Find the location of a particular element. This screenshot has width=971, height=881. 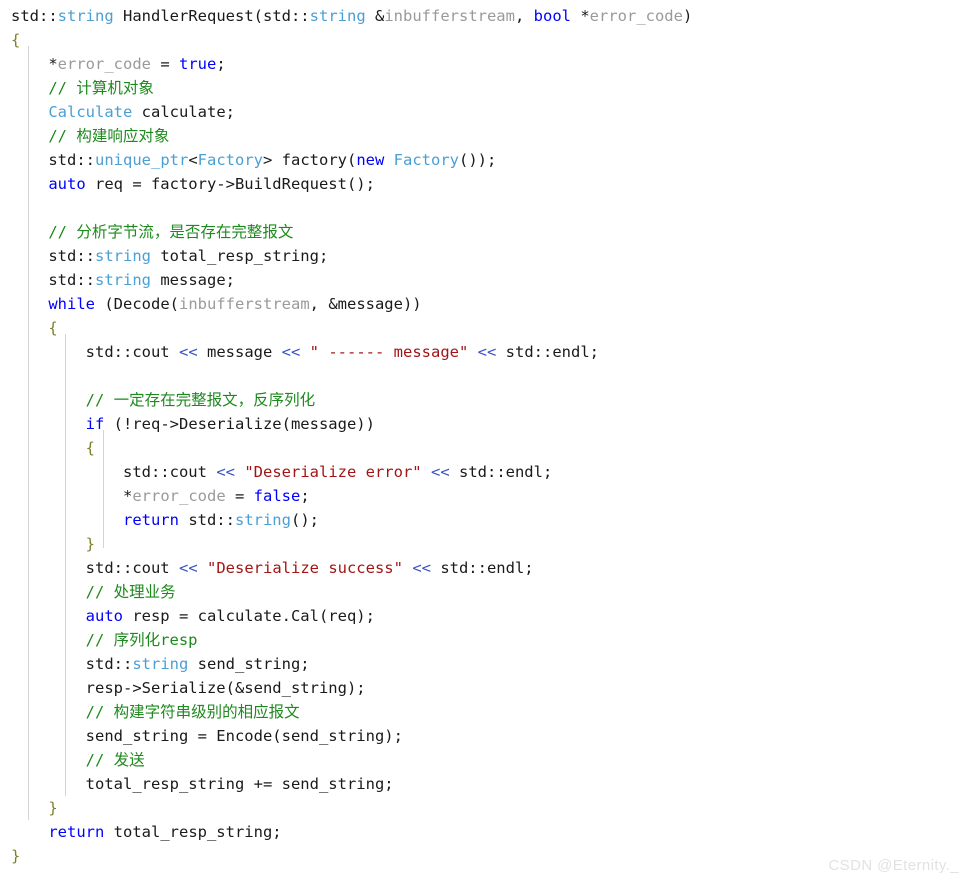

code-token: = is located at coordinates (165, 64).